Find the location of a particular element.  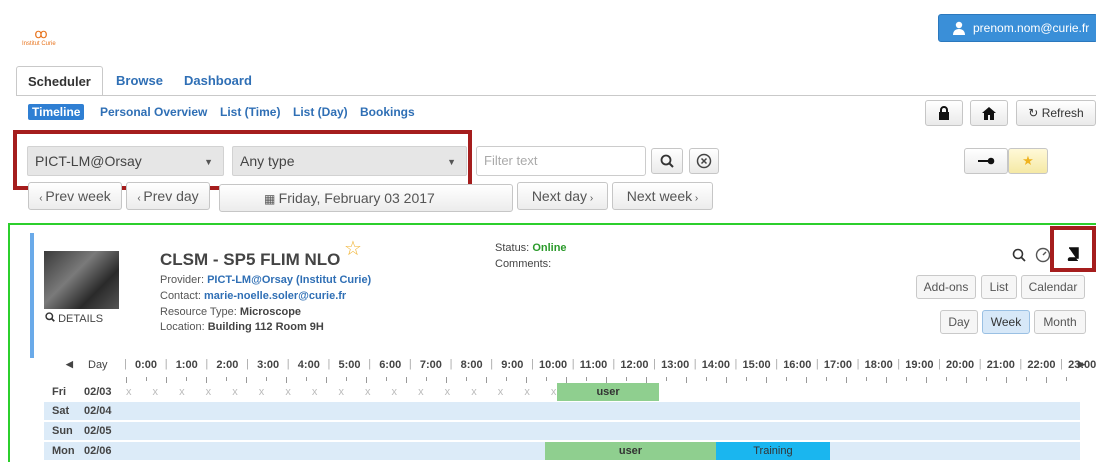

clear-filter-button is located at coordinates (704, 161).